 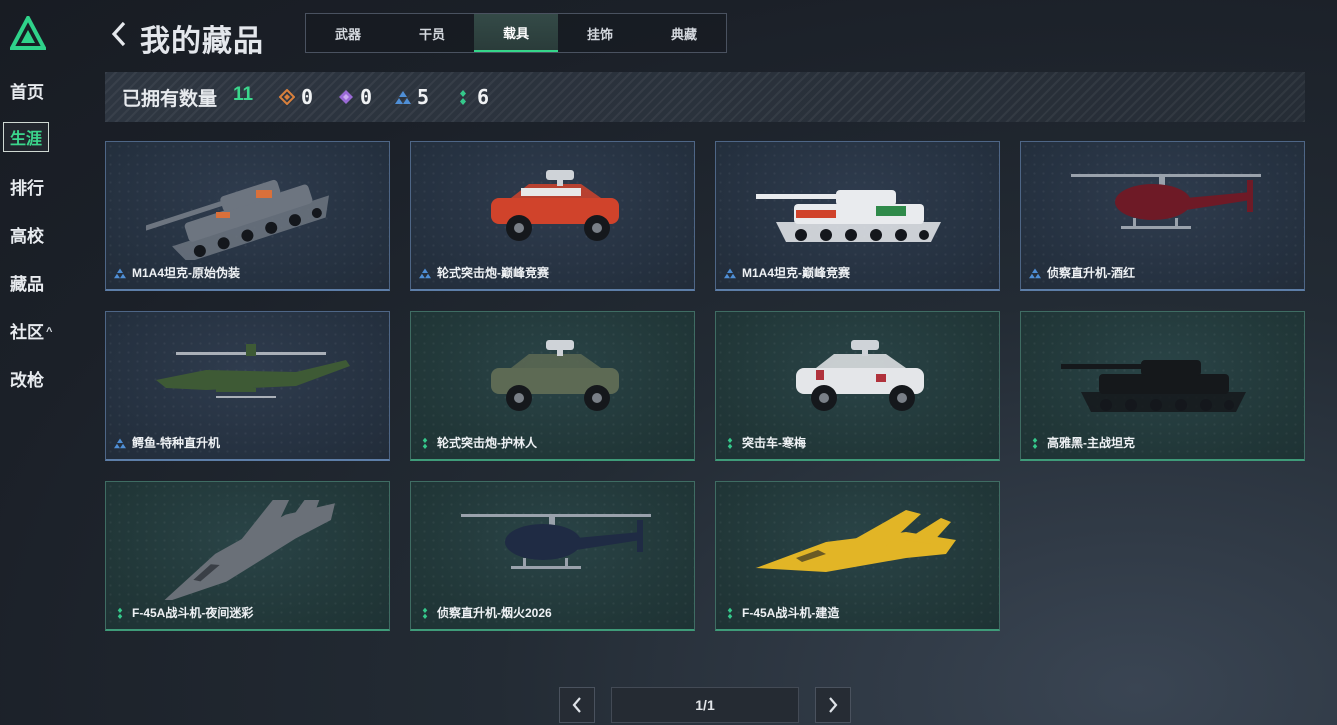 What do you see at coordinates (246, 550) in the screenshot?
I see `fighter-jet-camo-icon` at bounding box center [246, 550].